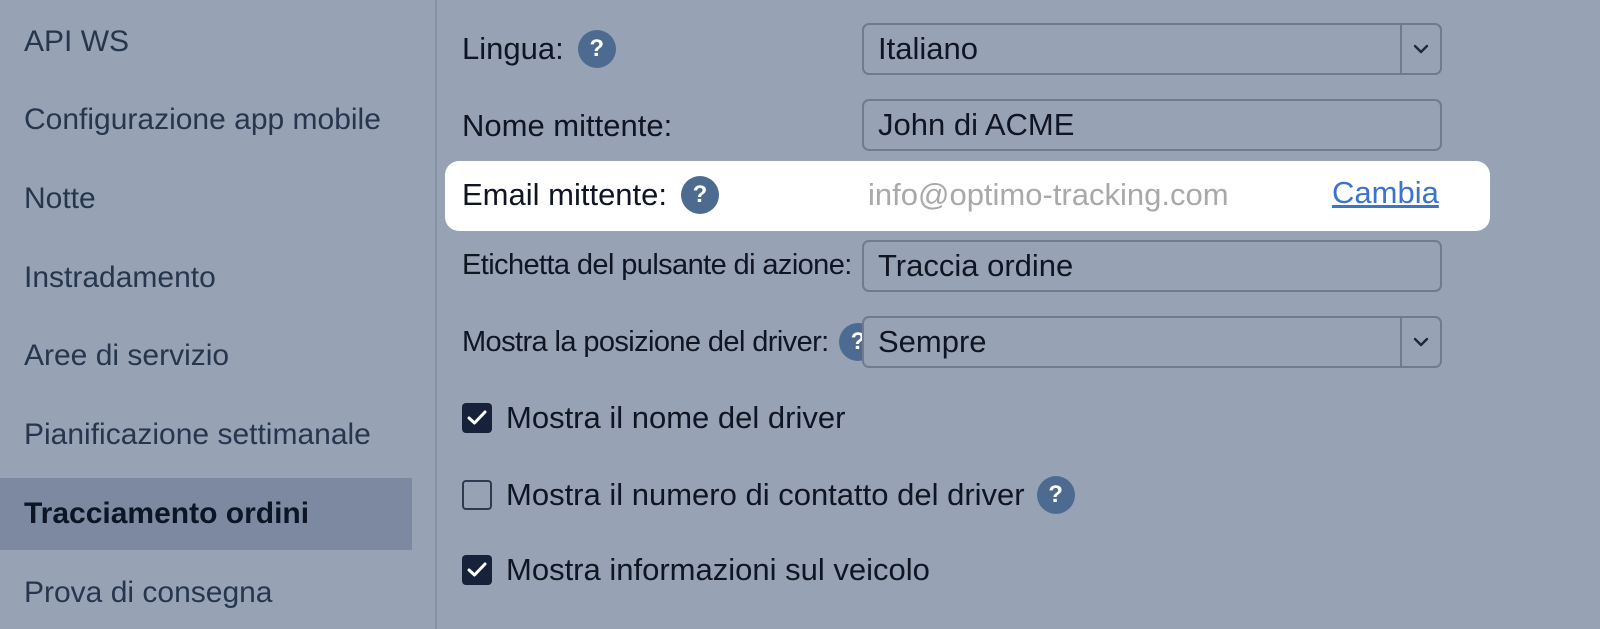 This screenshot has width=1600, height=629. I want to click on action-button-label-row: Etichetta del pulsante di azione:, so click(657, 265).